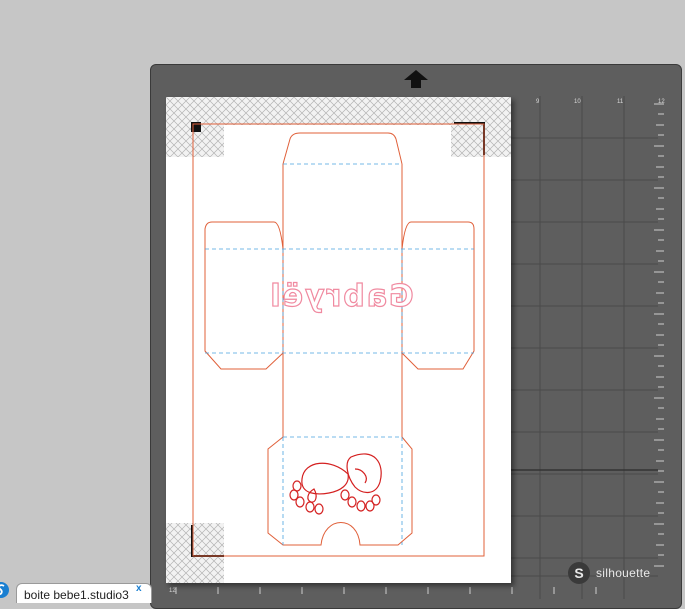  What do you see at coordinates (620, 102) in the screenshot?
I see `ruler-number: 11` at bounding box center [620, 102].